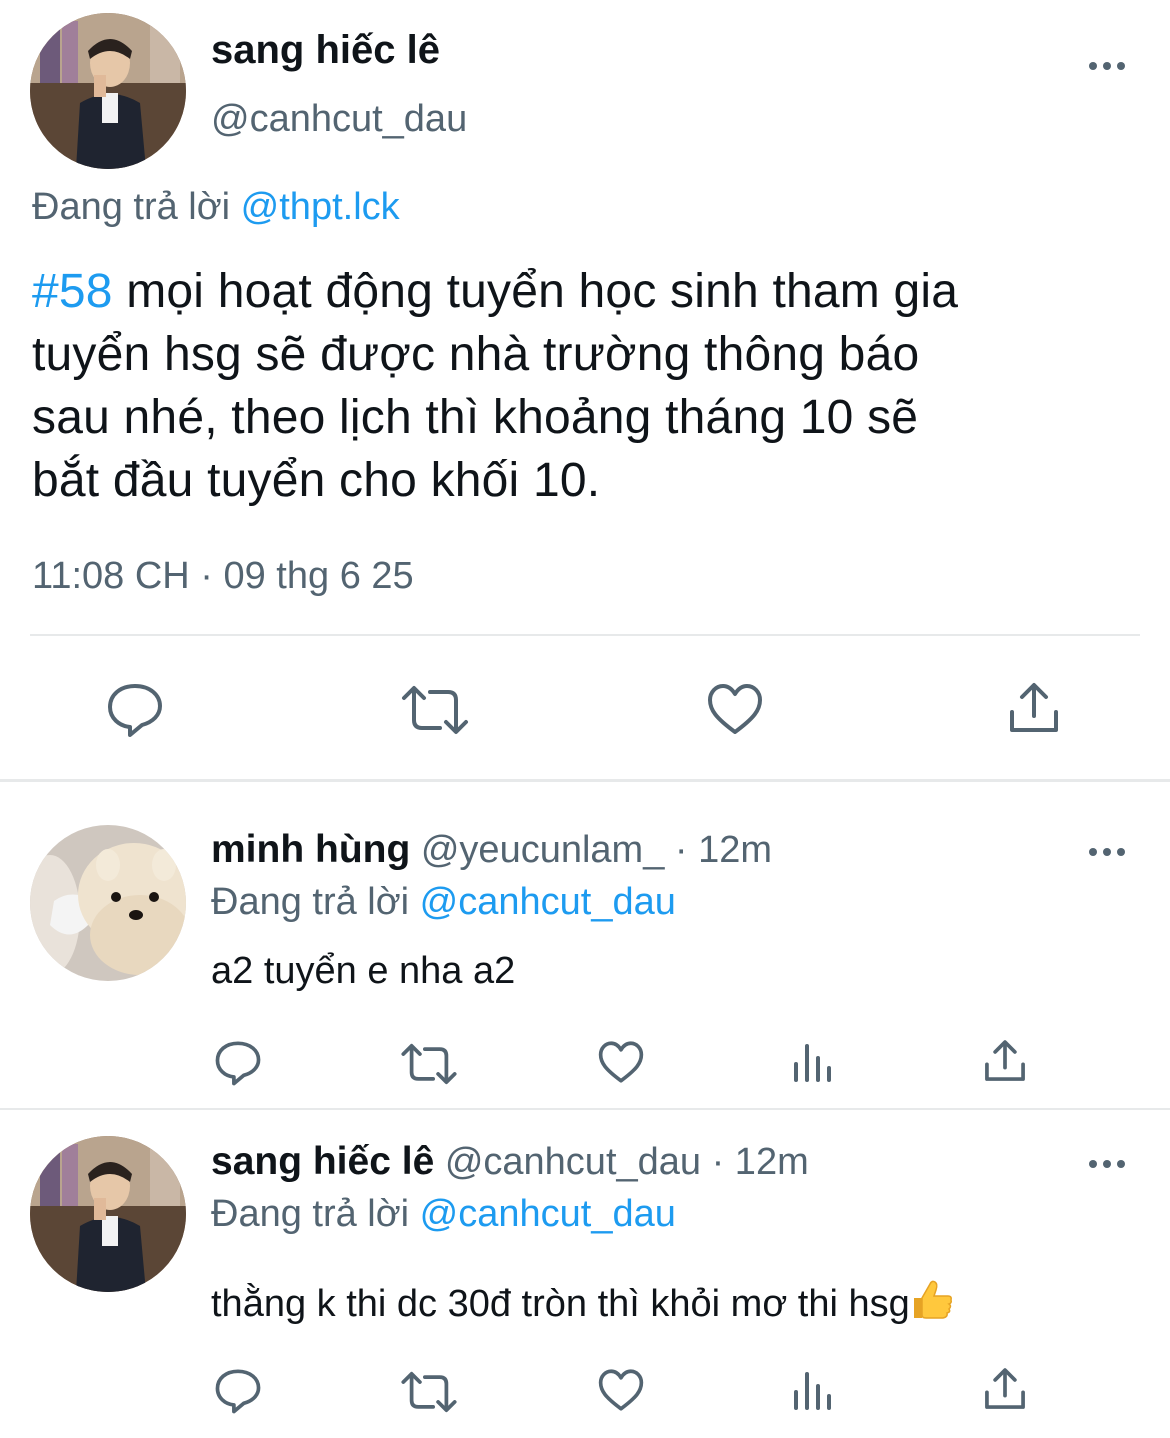  I want to click on reply-handle: @canhcut_dau, so click(573, 1162).